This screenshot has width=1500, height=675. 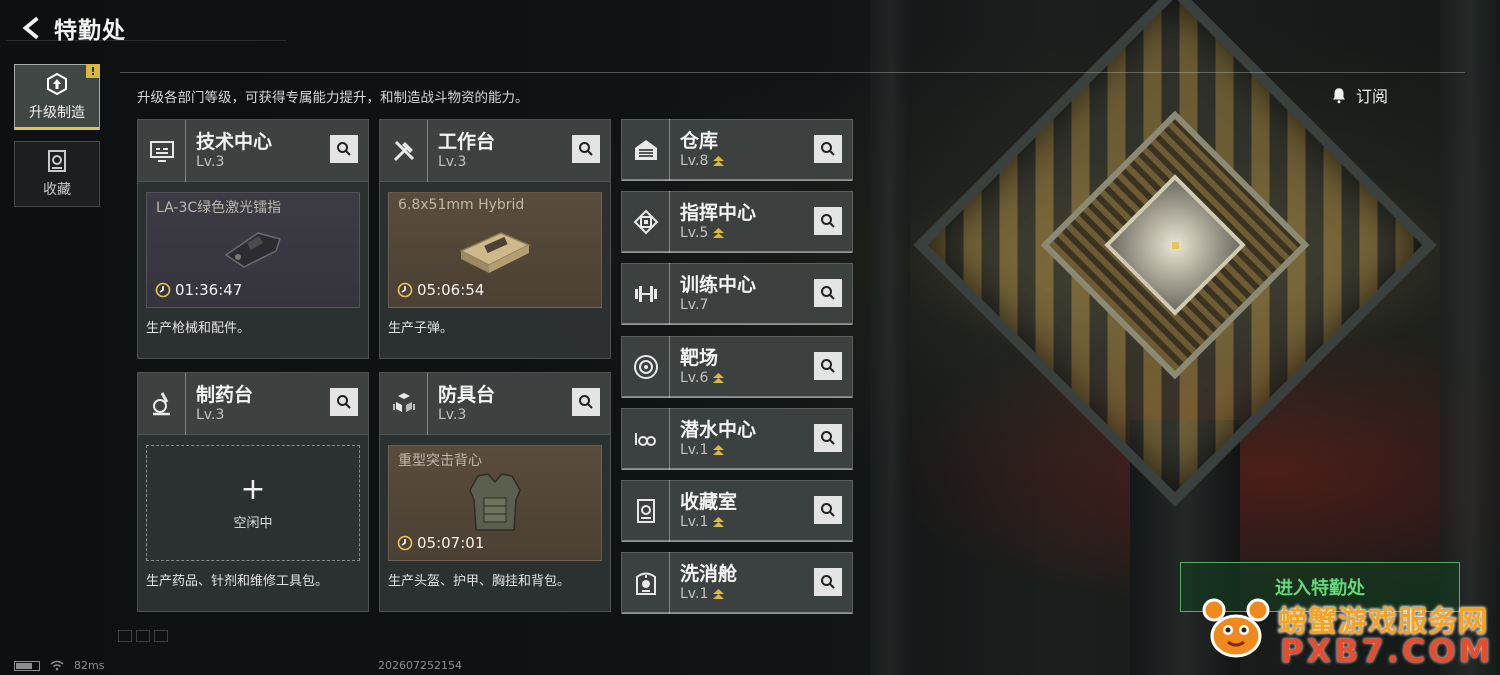 What do you see at coordinates (440, 290) in the screenshot?
I see `production-timer: 05:06:54` at bounding box center [440, 290].